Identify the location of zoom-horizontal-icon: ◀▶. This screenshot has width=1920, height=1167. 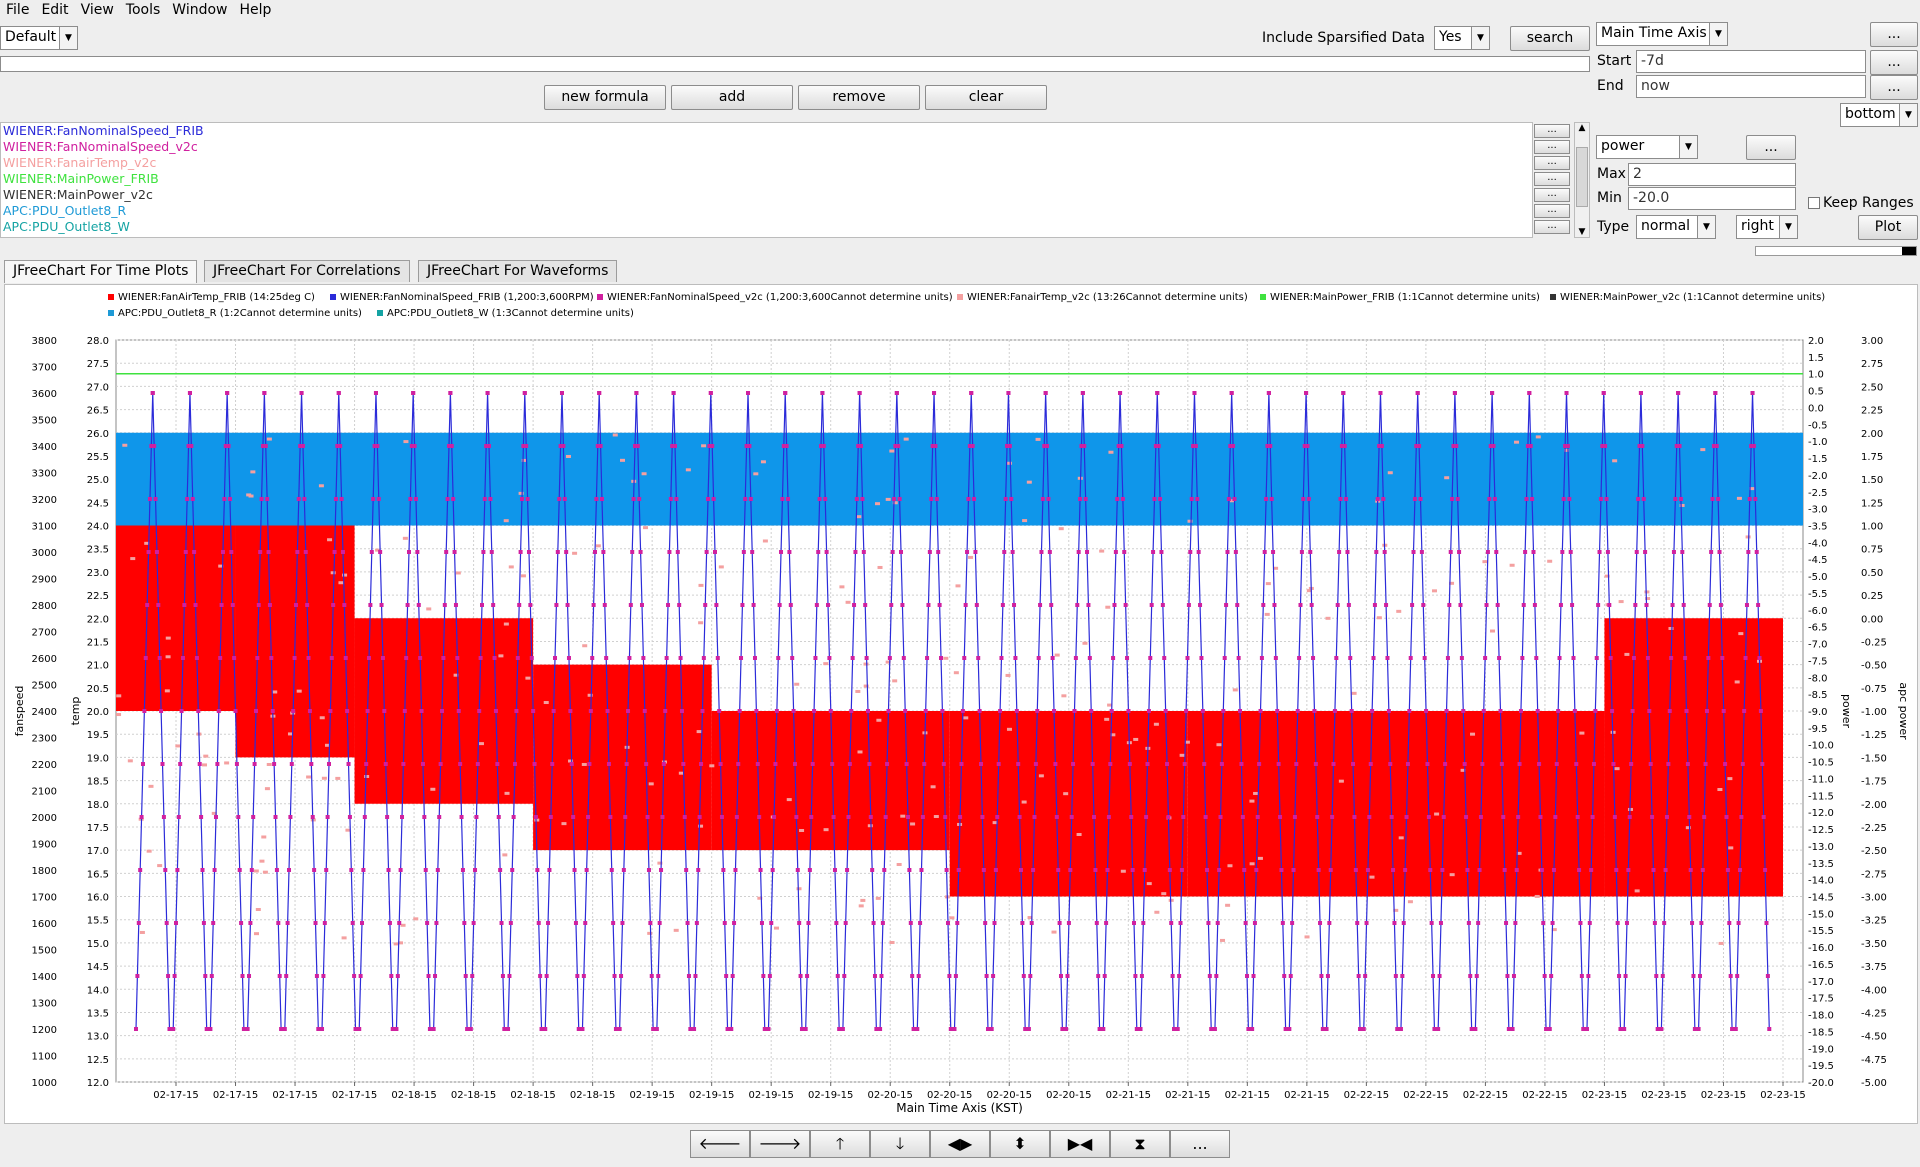
(960, 1144).